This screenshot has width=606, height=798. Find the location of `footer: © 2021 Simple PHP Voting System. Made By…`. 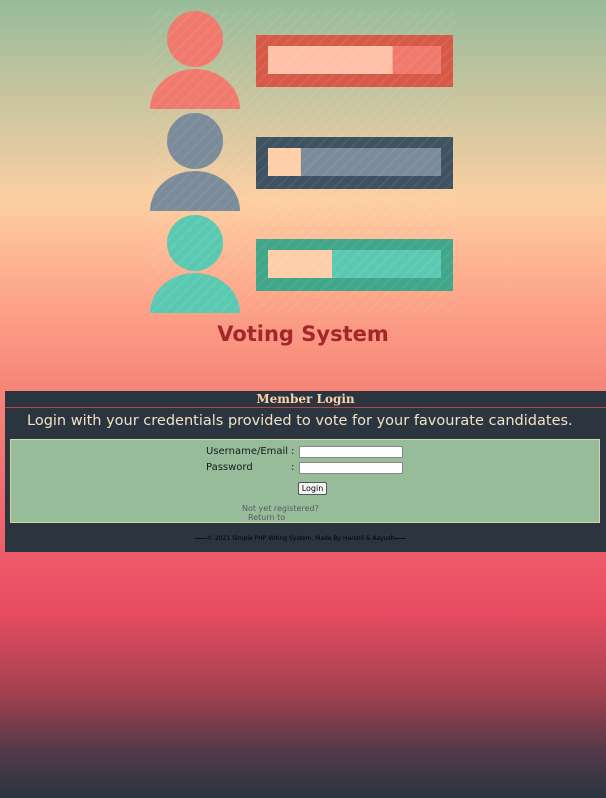

footer: © 2021 Simple PHP Voting System. Made By… is located at coordinates (301, 538).